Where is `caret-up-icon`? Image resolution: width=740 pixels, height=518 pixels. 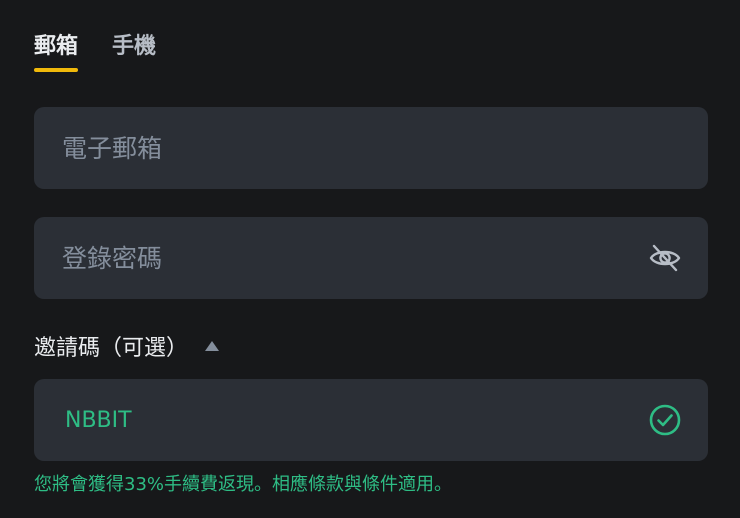
caret-up-icon is located at coordinates (212, 346).